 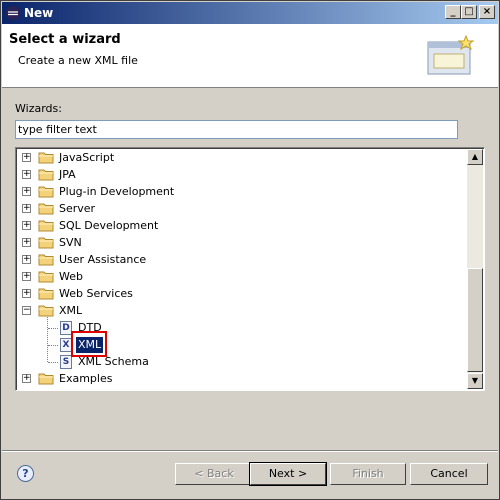 I want to click on tree-item-label: User Assistance, so click(x=103, y=259).